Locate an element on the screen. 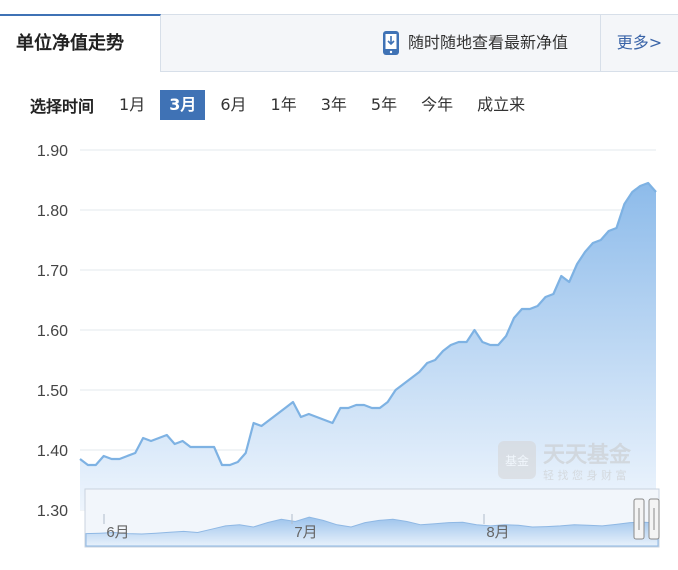  watermark-badge: 基金 is located at coordinates (517, 460).